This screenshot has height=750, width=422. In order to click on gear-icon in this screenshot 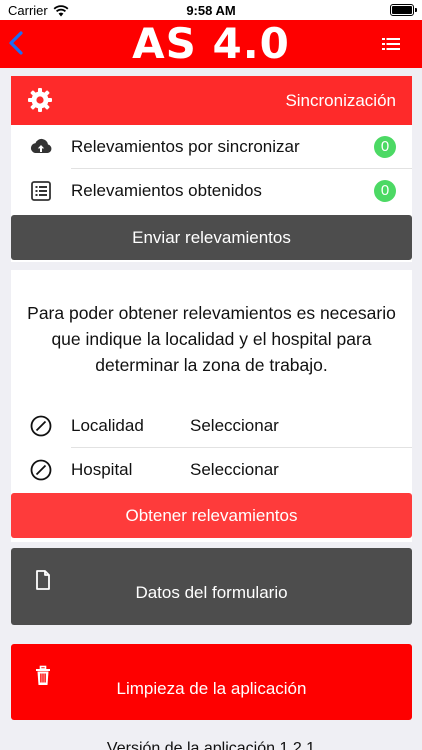, I will do `click(40, 100)`.